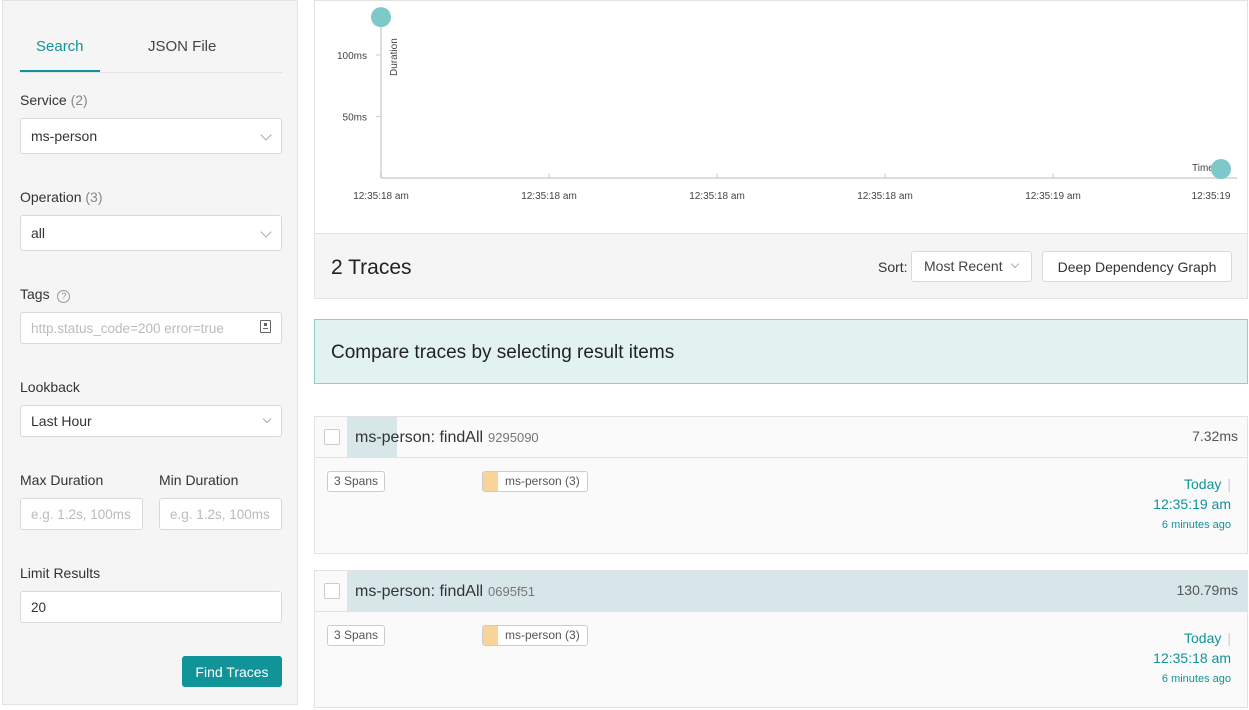 The width and height of the screenshot is (1249, 710). What do you see at coordinates (151, 233) in the screenshot?
I see `operation-select: all` at bounding box center [151, 233].